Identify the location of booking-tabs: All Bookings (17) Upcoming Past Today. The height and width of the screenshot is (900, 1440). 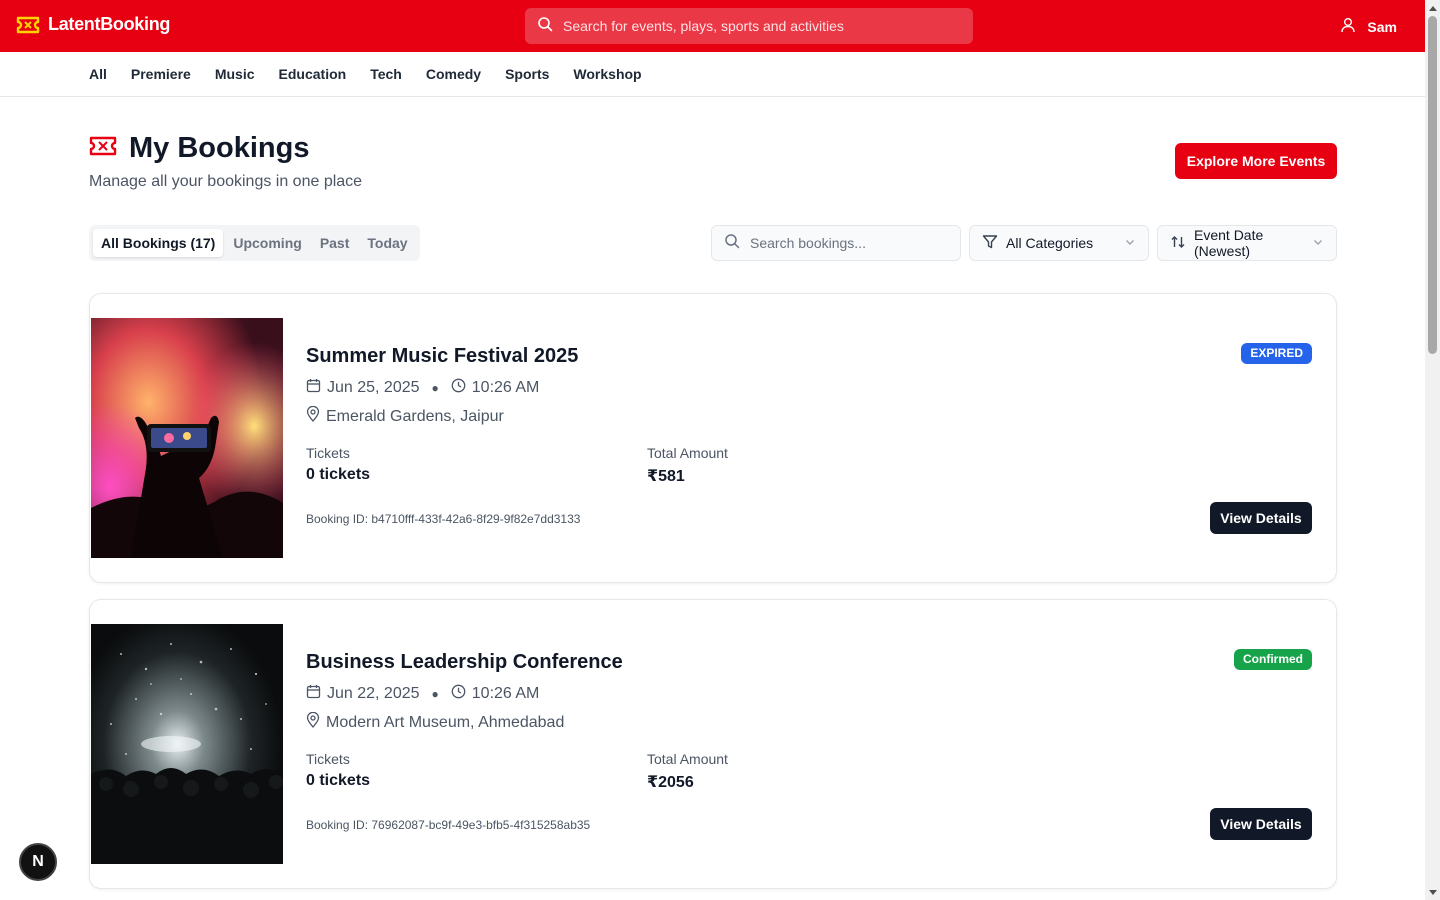
(254, 243).